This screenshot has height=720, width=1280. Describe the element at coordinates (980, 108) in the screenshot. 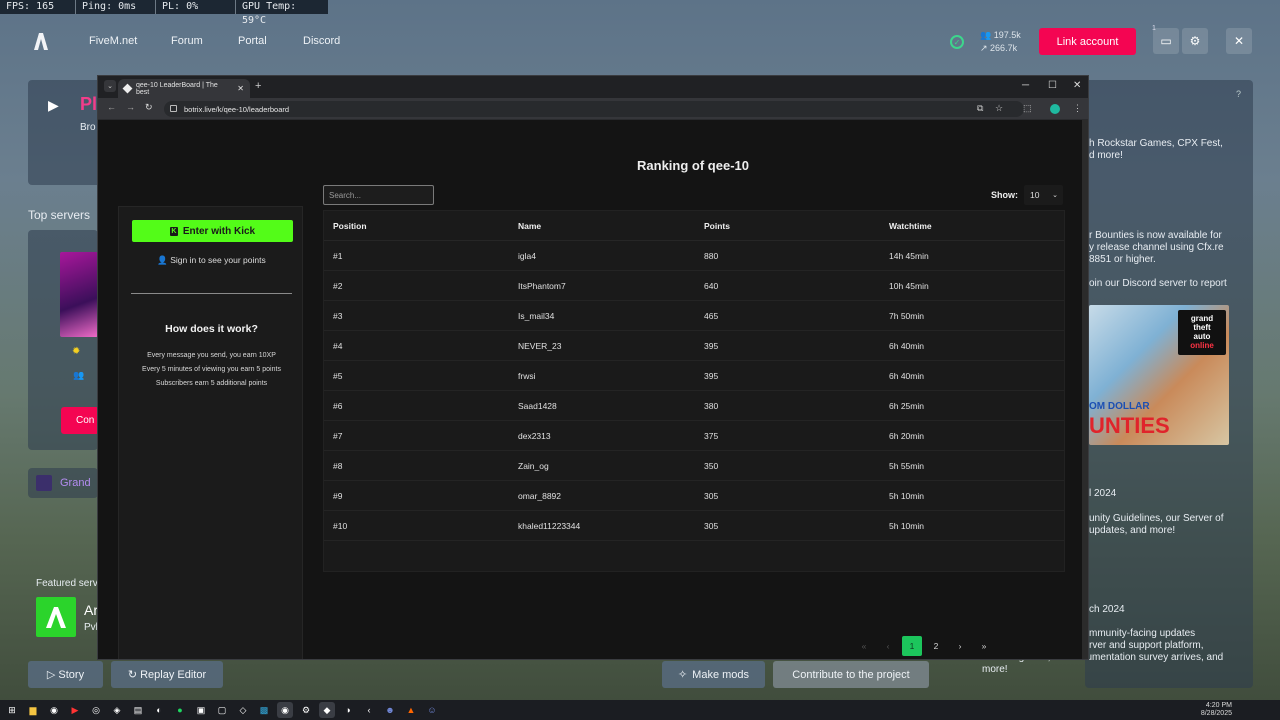

I see `translate-icon: ⧉` at that location.